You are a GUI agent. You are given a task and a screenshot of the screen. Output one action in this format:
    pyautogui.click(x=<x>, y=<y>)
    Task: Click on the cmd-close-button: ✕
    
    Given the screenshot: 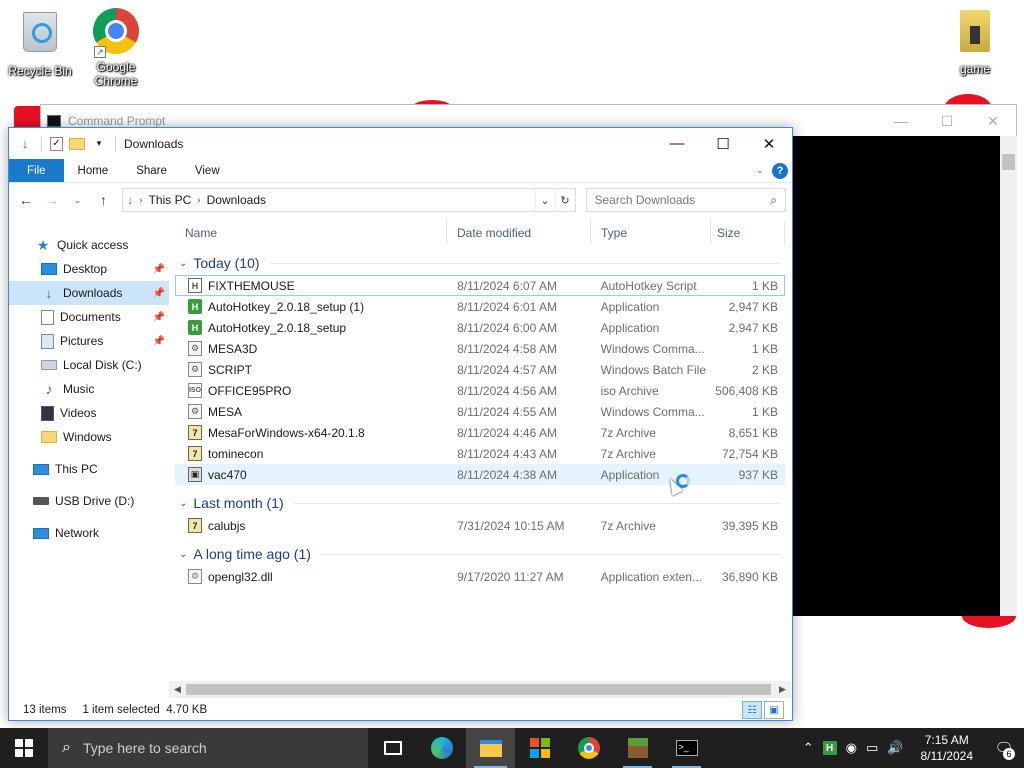 What is the action you would take?
    pyautogui.click(x=993, y=121)
    